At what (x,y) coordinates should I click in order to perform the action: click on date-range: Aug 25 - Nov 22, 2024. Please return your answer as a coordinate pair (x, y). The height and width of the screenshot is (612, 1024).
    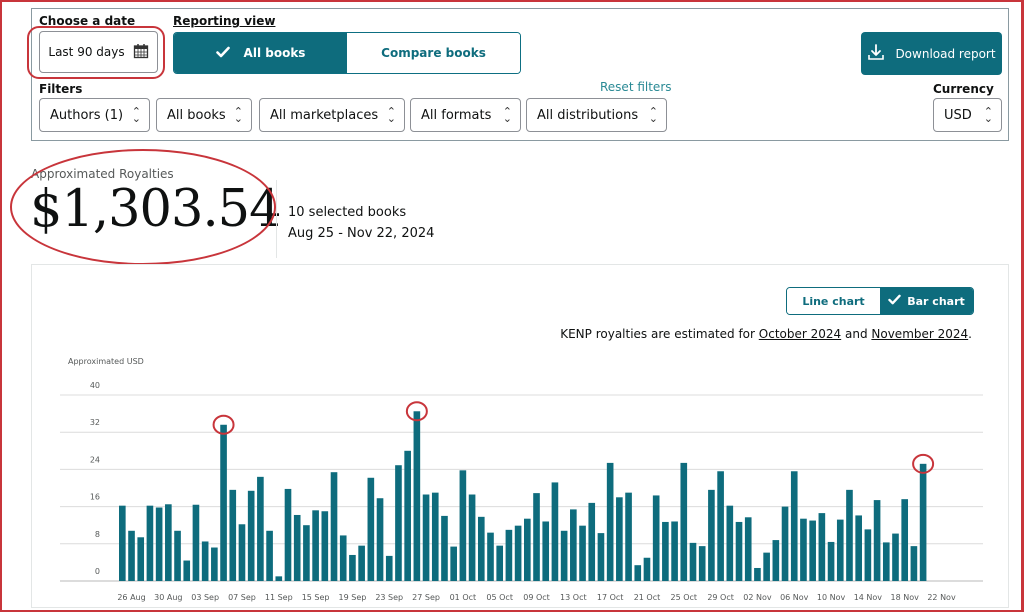
    Looking at the image, I should click on (361, 233).